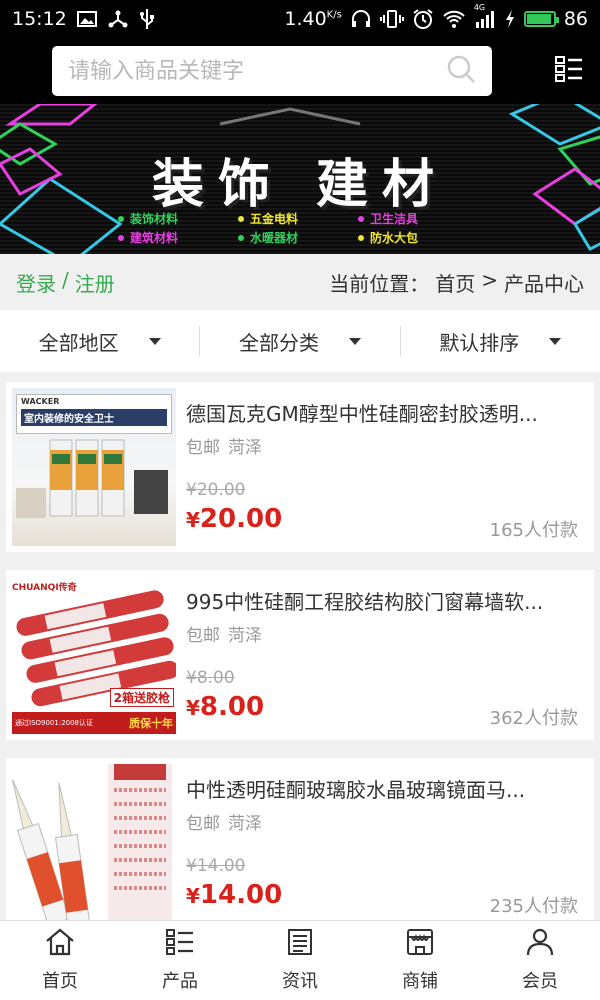  What do you see at coordinates (575, 19) in the screenshot?
I see `battery-level: 86` at bounding box center [575, 19].